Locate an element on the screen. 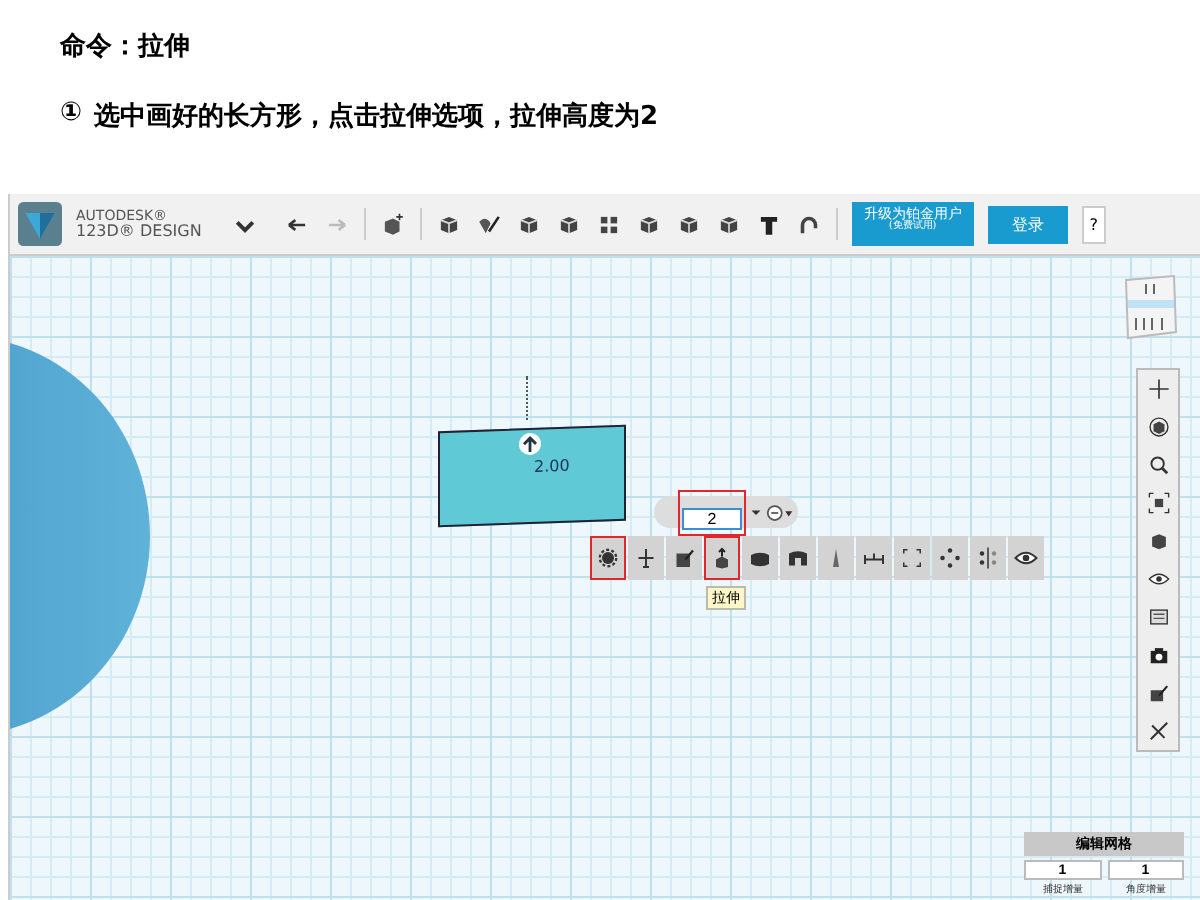  camera-icon is located at coordinates (1158, 655).